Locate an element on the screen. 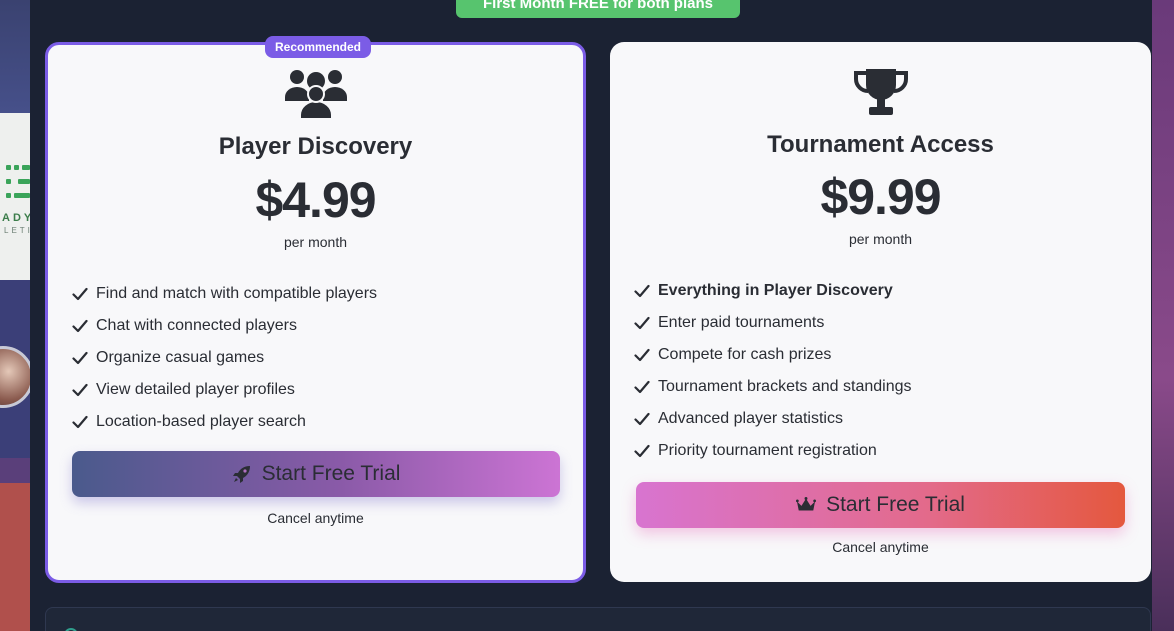  rocket-icon is located at coordinates (241, 474).